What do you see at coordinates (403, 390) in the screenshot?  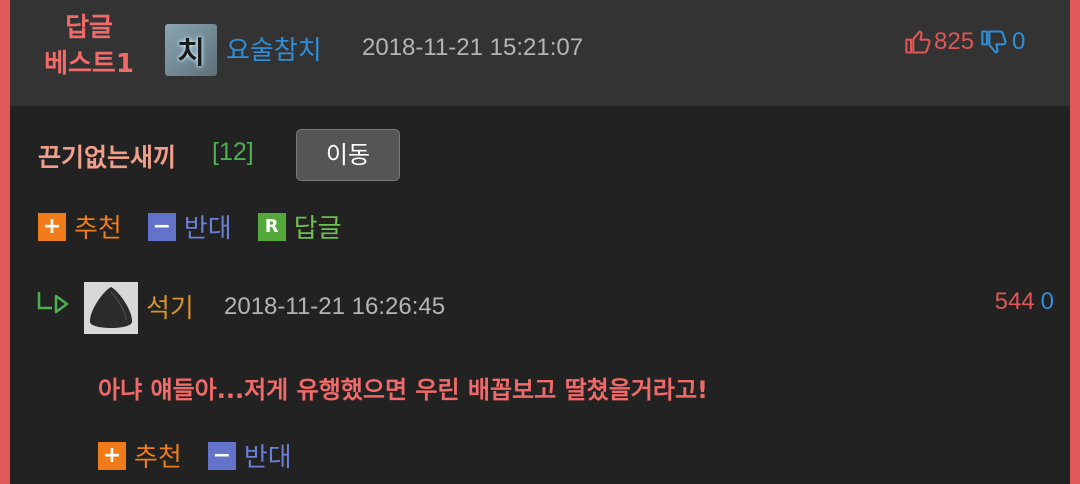 I see `reply-text: 아냐 얘들아...저게 유행했으면 우린 배꼽보고 딸쳤을거라고!` at bounding box center [403, 390].